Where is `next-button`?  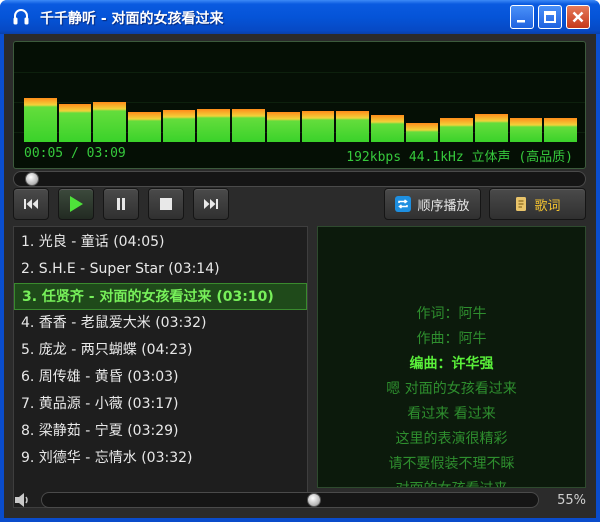 next-button is located at coordinates (211, 204).